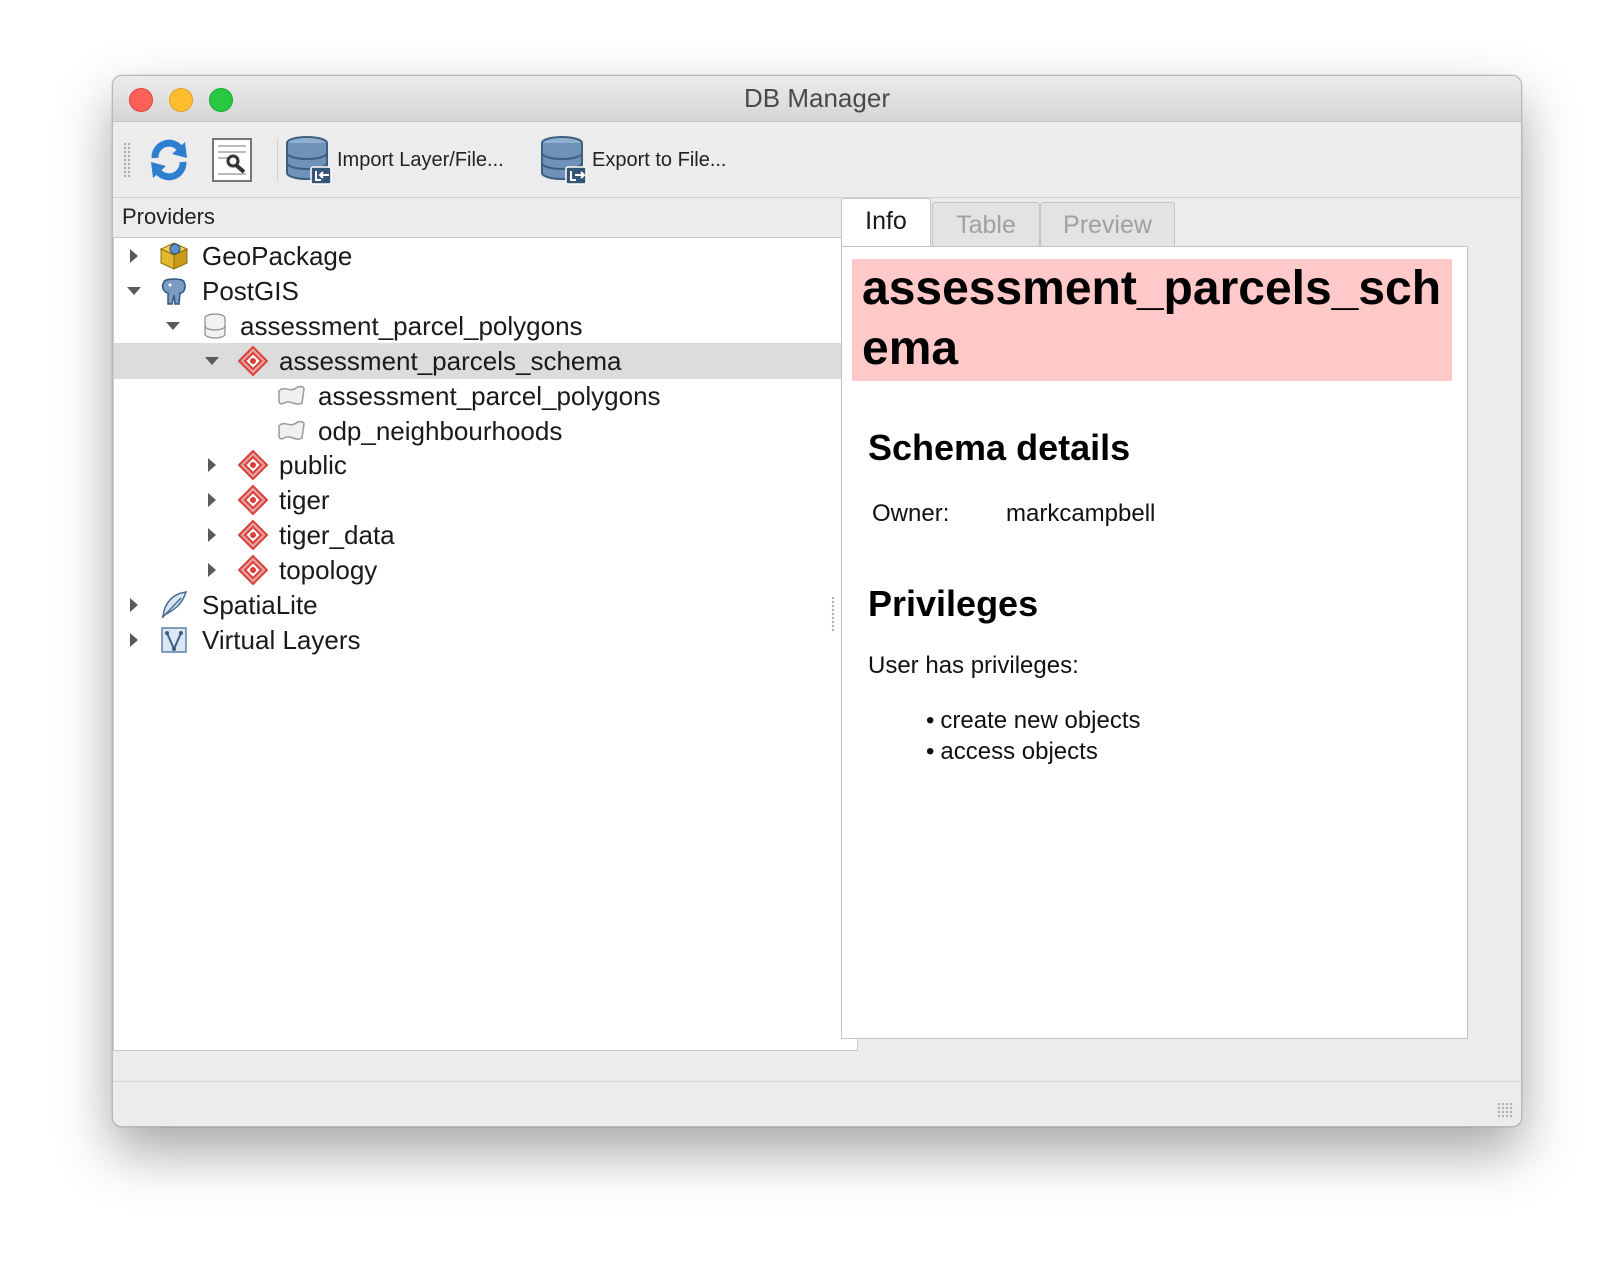 The height and width of the screenshot is (1268, 1624). I want to click on privileges-title: Privileges, so click(953, 603).